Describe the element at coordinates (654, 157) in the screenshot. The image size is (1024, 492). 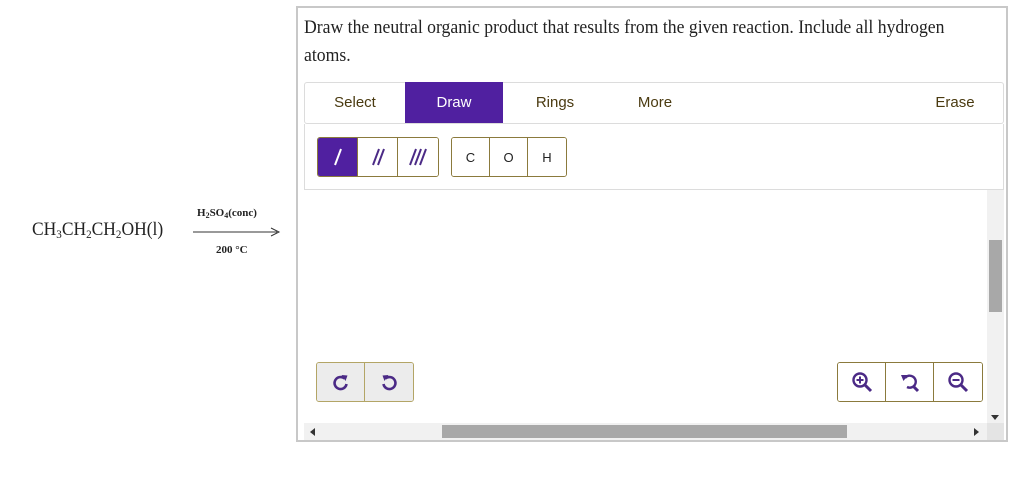
I see `draw-palette: C O H` at that location.